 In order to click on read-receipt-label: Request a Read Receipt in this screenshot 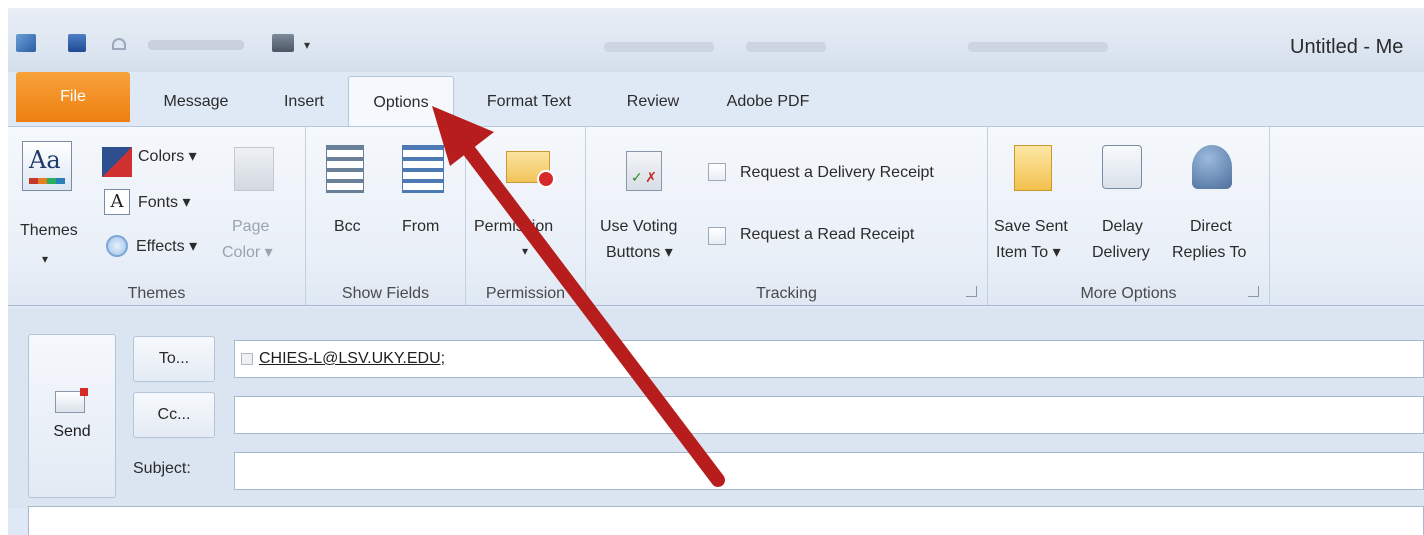, I will do `click(827, 235)`.